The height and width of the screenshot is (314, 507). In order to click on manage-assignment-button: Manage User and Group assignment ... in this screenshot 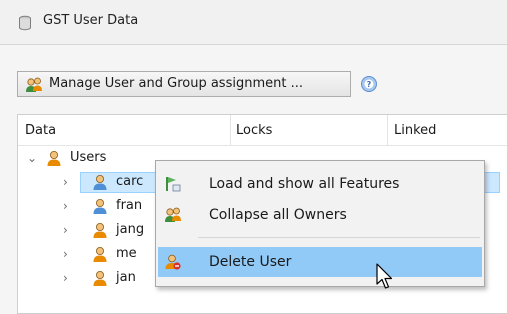, I will do `click(184, 84)`.